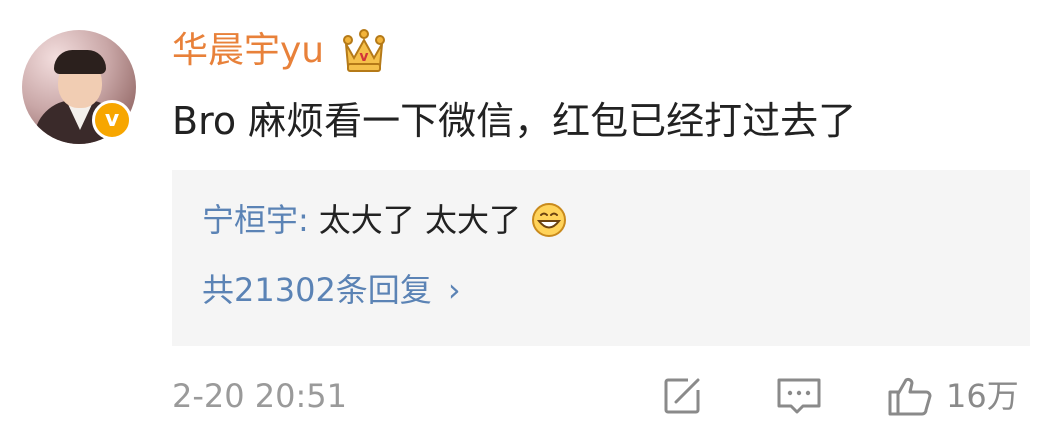  I want to click on thumbs-up-icon, so click(910, 396).